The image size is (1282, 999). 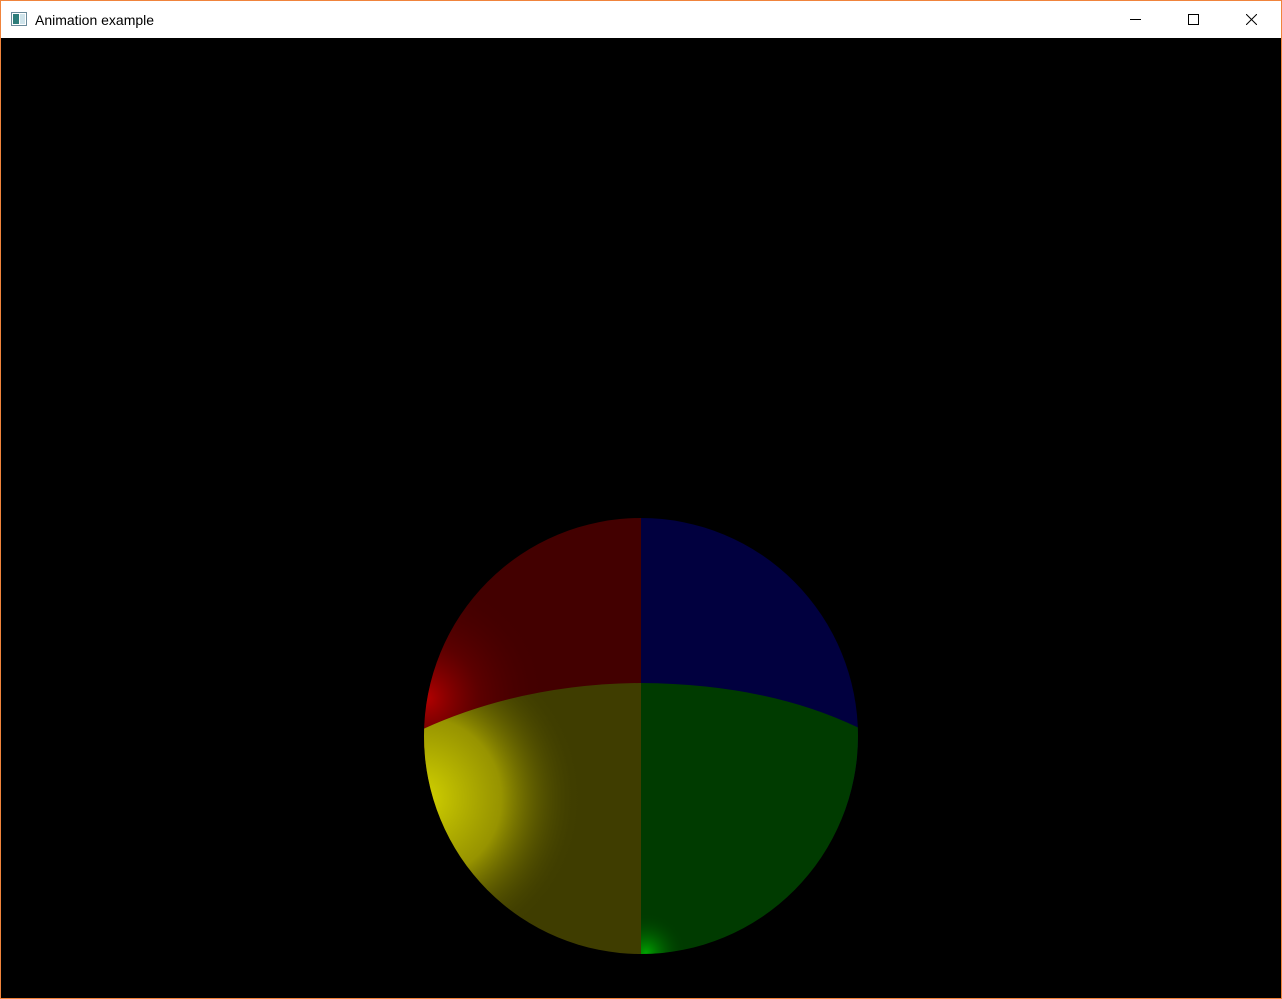 I want to click on maximize-button, so click(x=1193, y=19).